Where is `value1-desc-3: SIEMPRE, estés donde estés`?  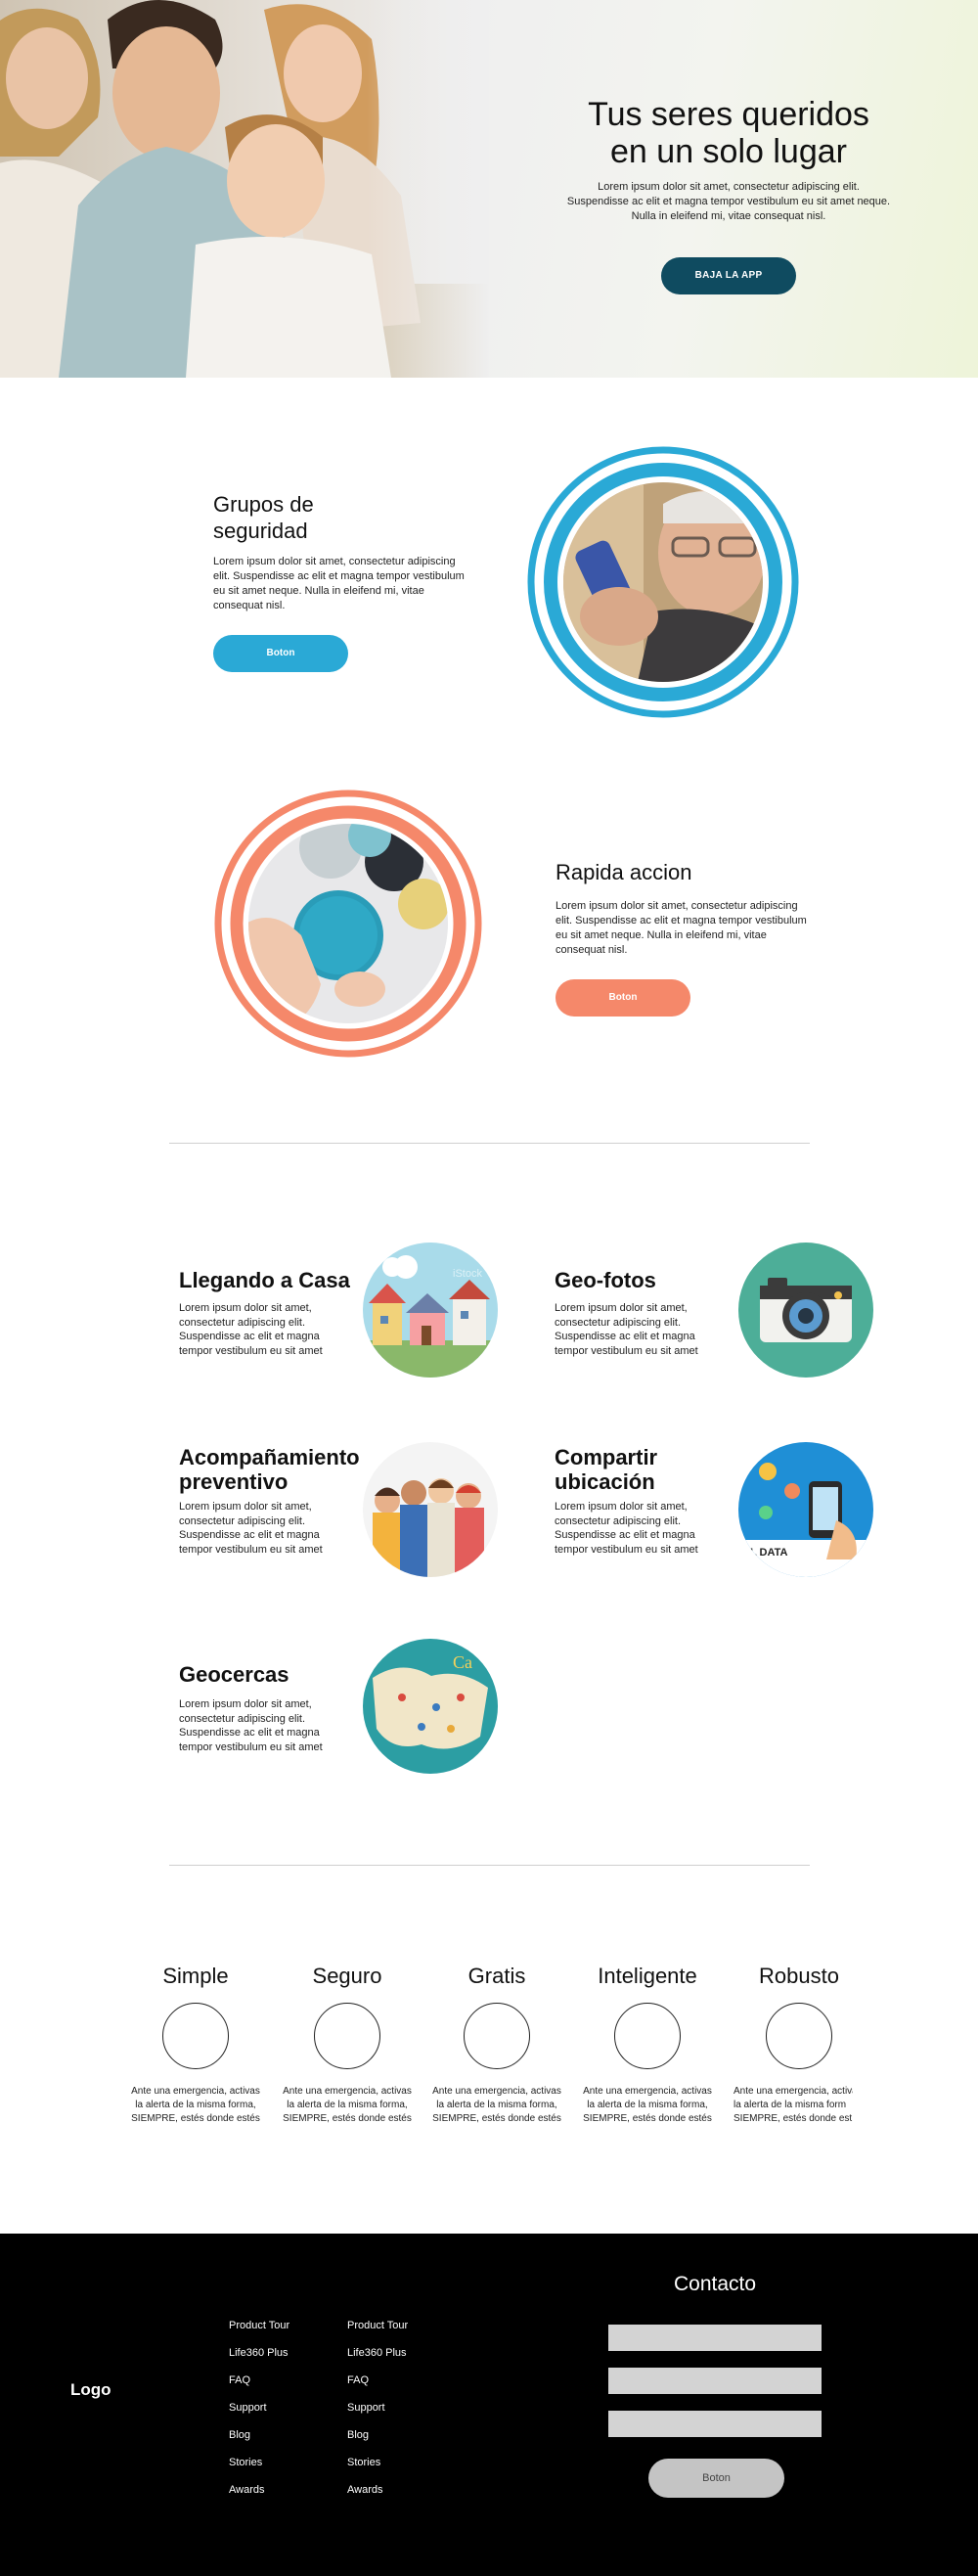 value1-desc-3: SIEMPRE, estés donde estés is located at coordinates (195, 2118).